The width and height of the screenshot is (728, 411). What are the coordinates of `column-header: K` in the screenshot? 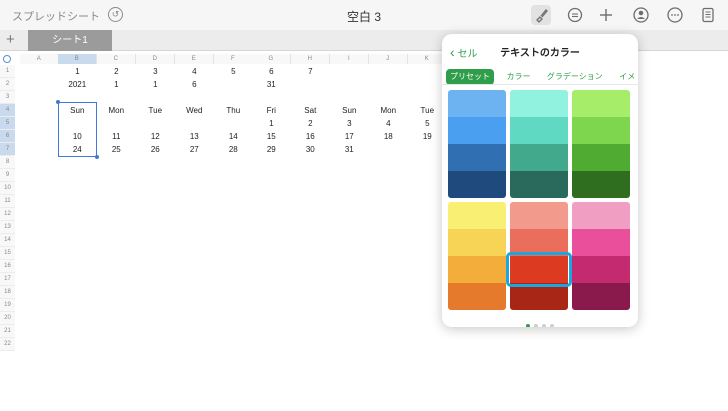 It's located at (427, 59).